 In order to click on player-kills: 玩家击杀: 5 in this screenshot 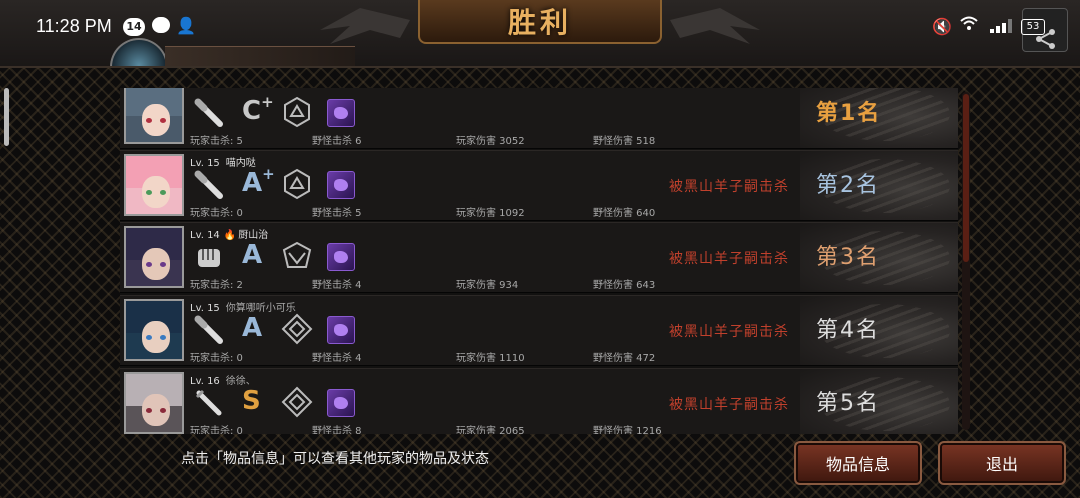, I will do `click(216, 141)`.